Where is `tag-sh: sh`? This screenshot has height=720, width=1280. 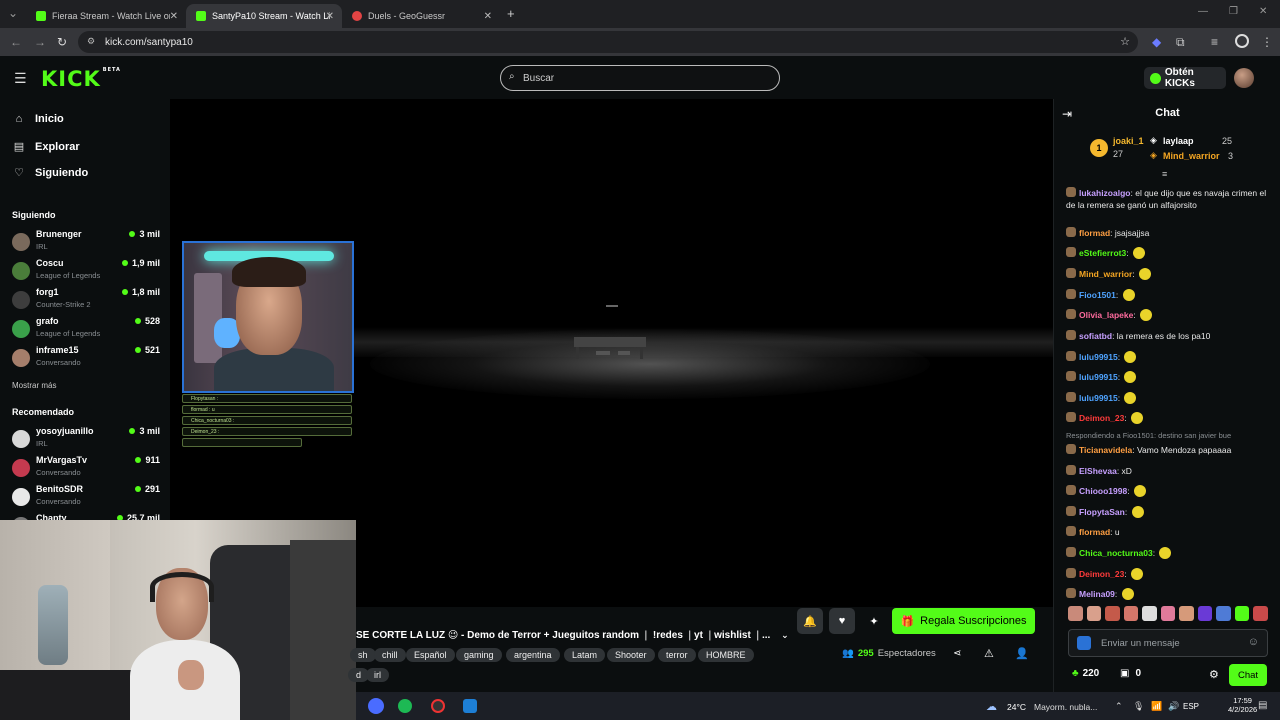
tag-sh: sh is located at coordinates (363, 655).